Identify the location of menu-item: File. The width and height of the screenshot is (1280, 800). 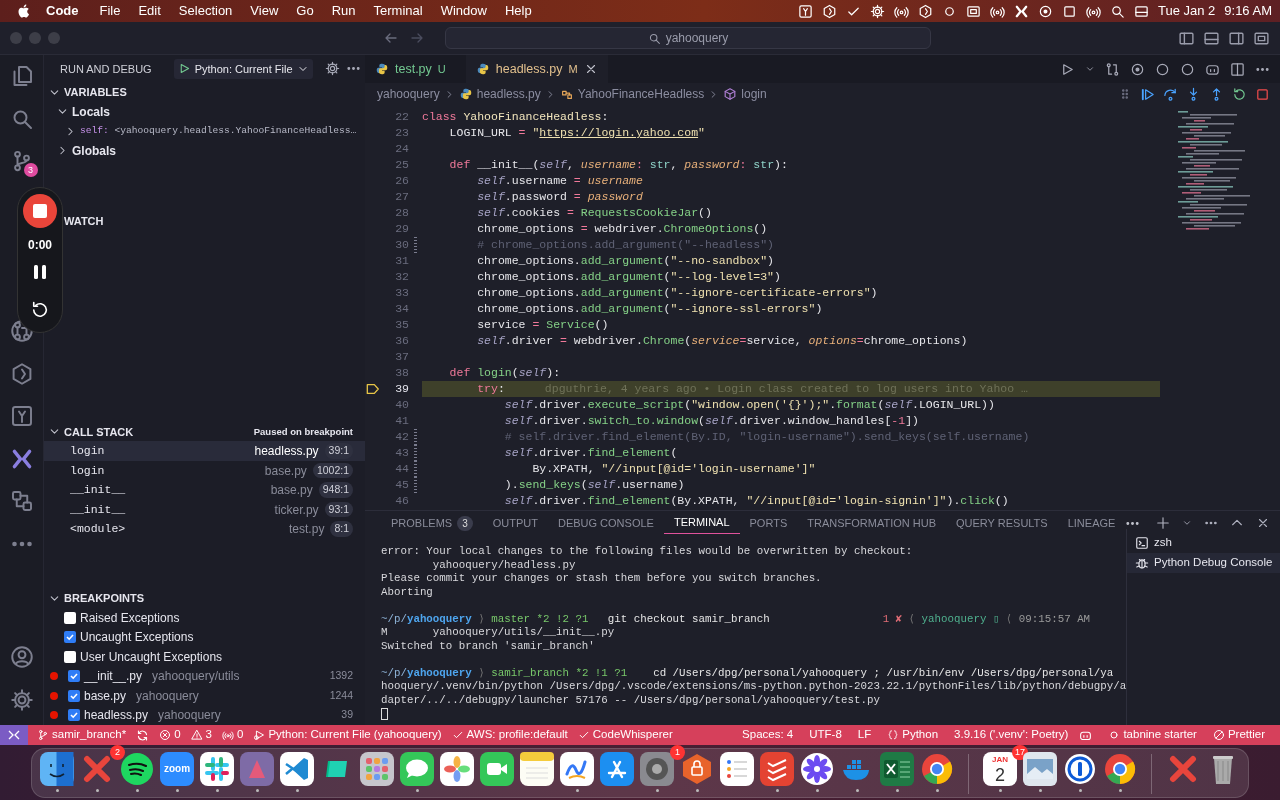
(110, 11).